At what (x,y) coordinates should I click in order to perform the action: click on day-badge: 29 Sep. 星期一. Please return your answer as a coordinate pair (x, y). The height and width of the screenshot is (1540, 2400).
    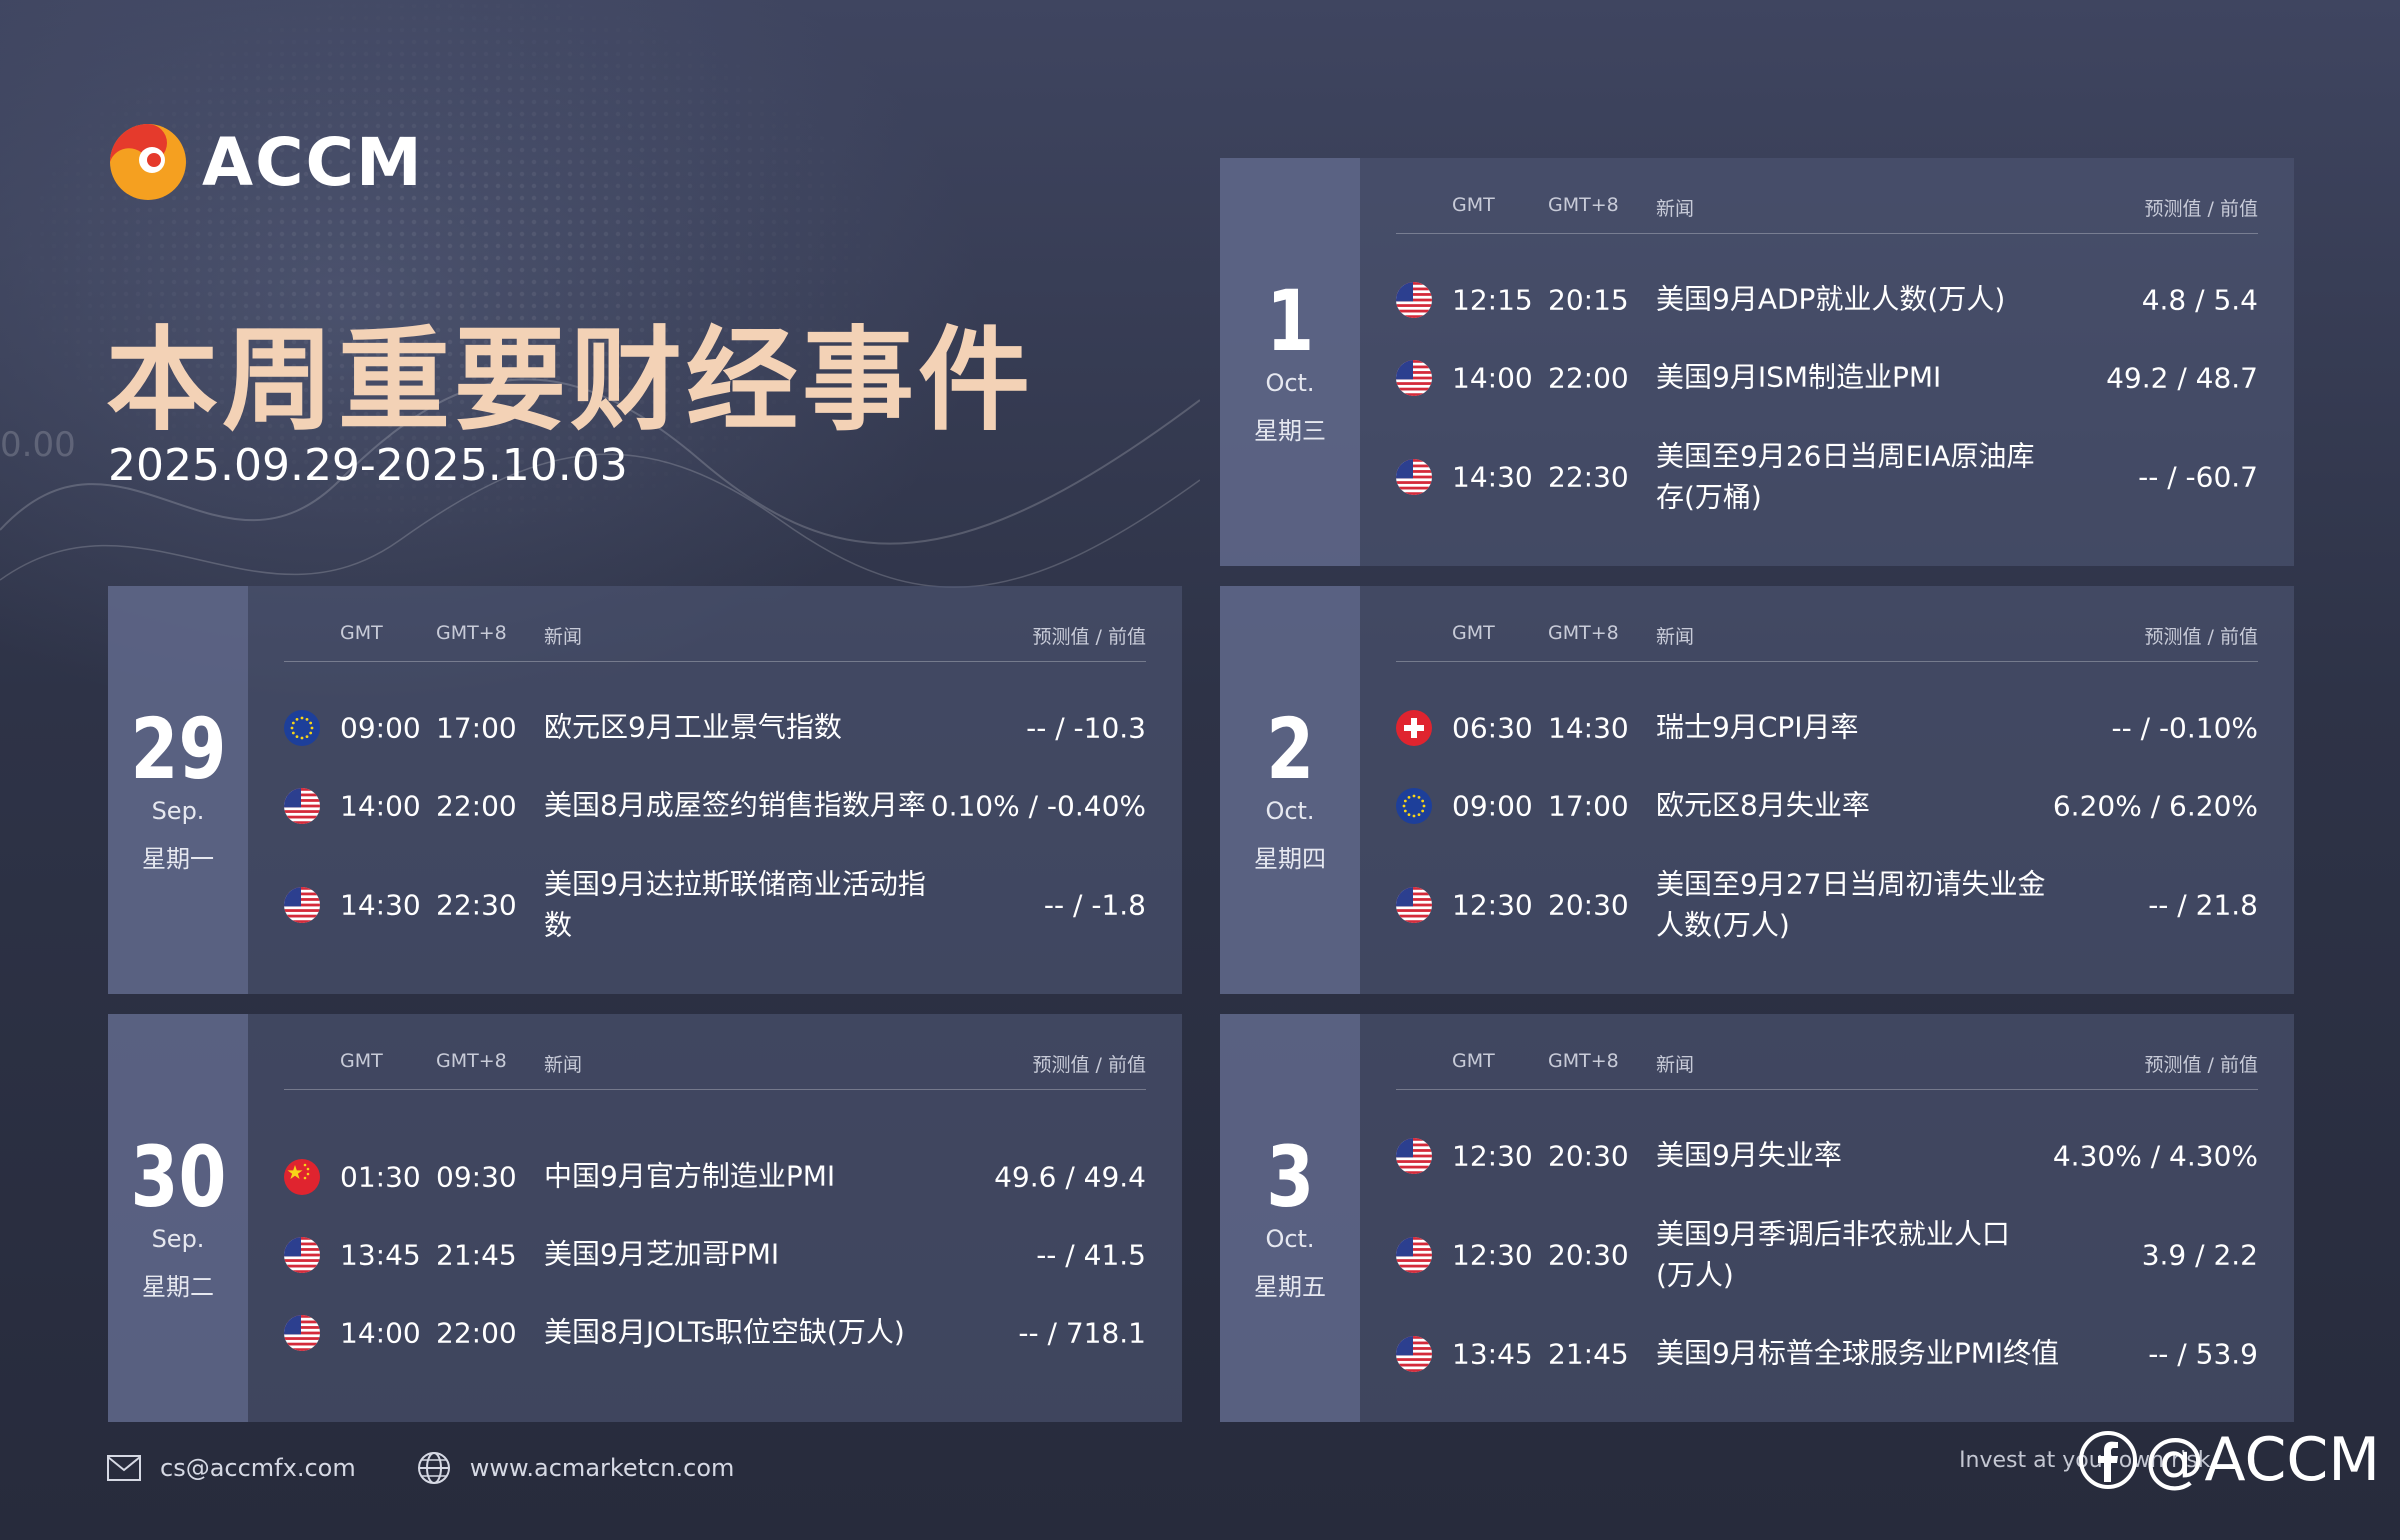
    Looking at the image, I should click on (178, 790).